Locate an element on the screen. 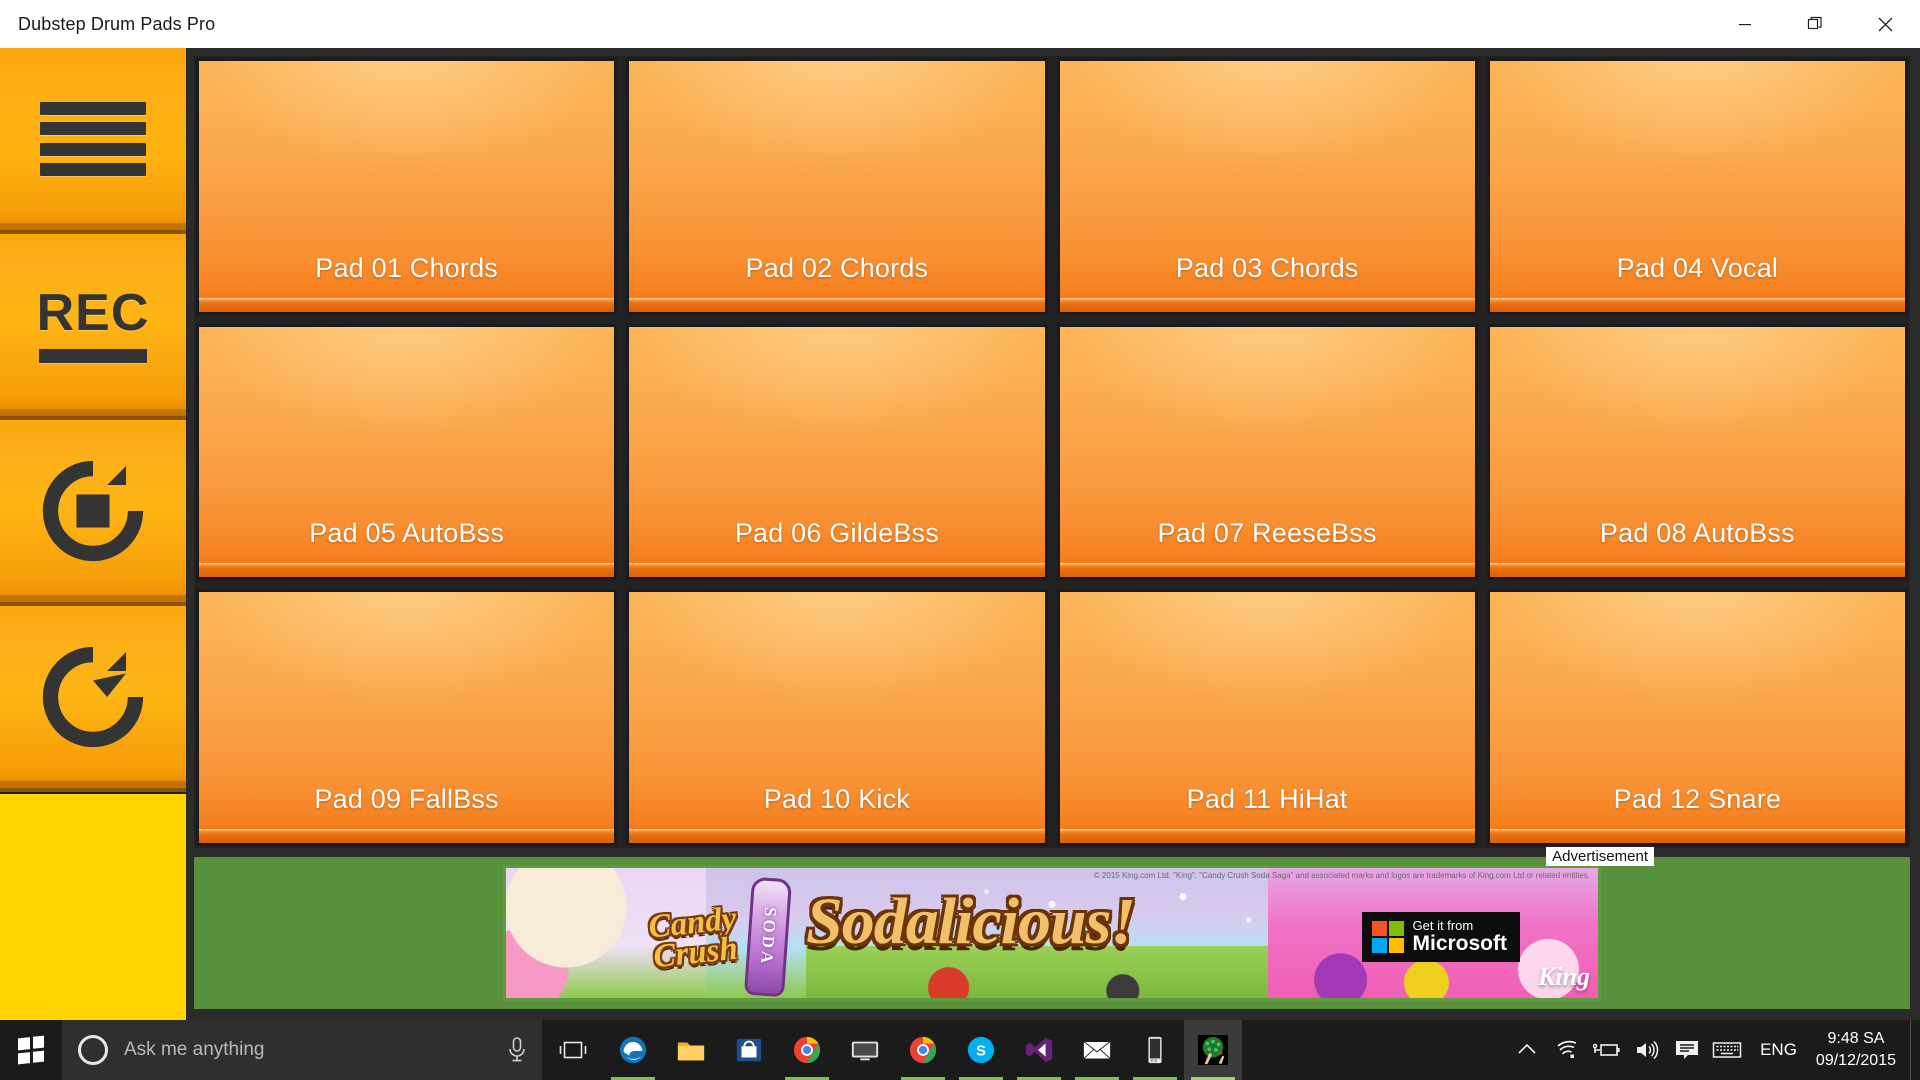  pad-label: Pad 09 FallBss is located at coordinates (406, 798).